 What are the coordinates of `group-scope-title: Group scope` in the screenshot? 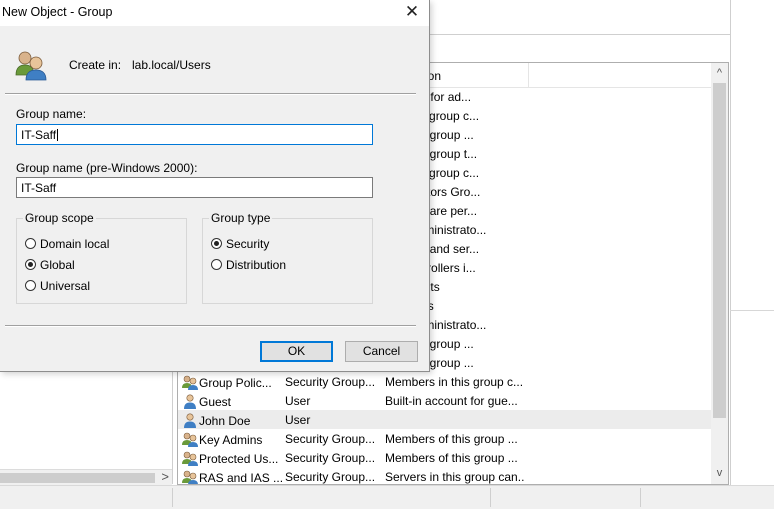 It's located at (59, 218).